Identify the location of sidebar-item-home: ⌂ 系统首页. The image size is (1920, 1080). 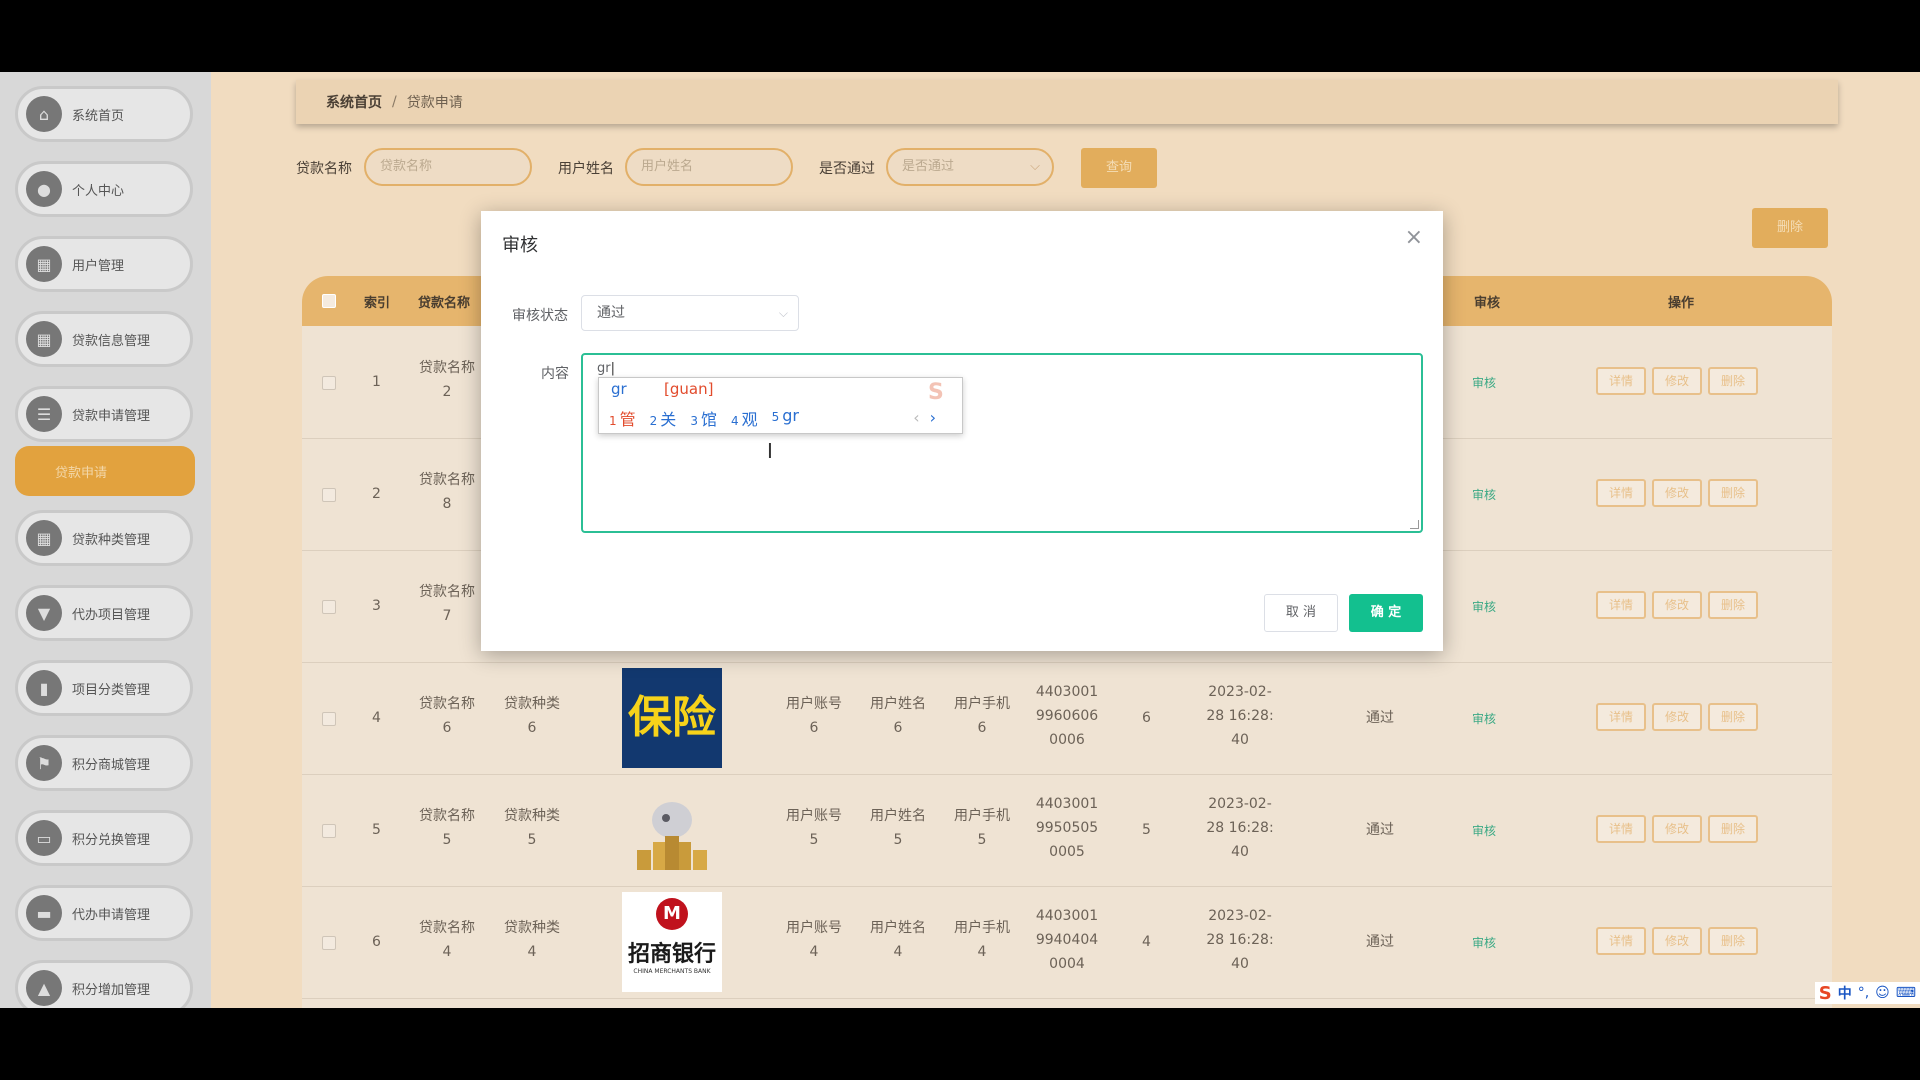
(104, 114).